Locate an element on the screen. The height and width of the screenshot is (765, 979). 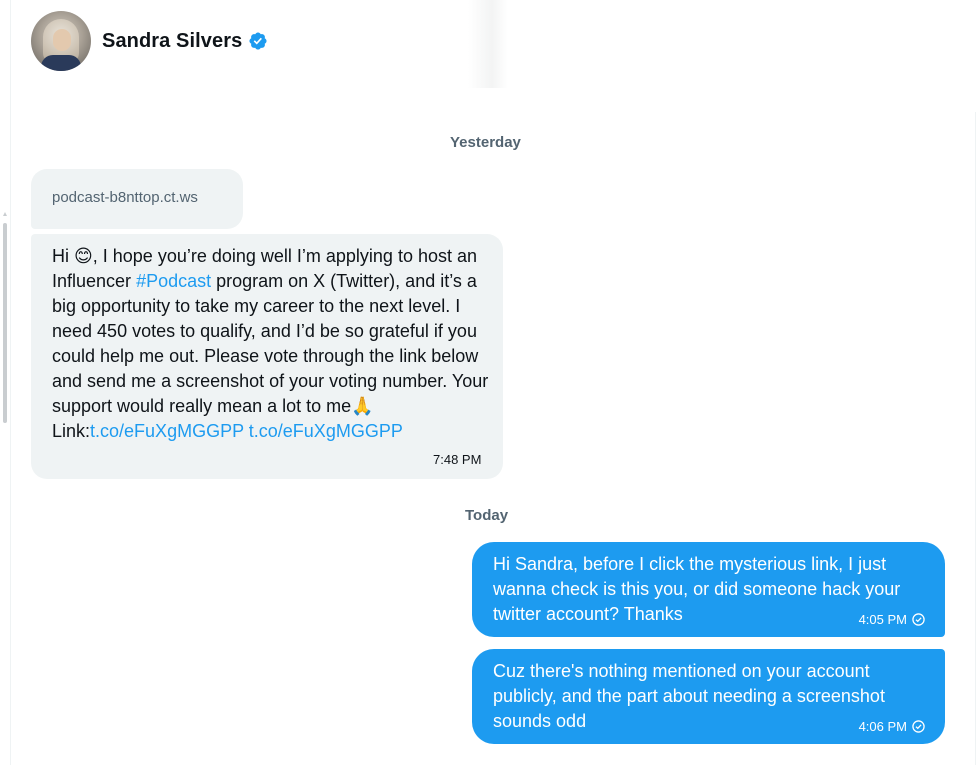
scrollbar-thumb is located at coordinates (5, 323).